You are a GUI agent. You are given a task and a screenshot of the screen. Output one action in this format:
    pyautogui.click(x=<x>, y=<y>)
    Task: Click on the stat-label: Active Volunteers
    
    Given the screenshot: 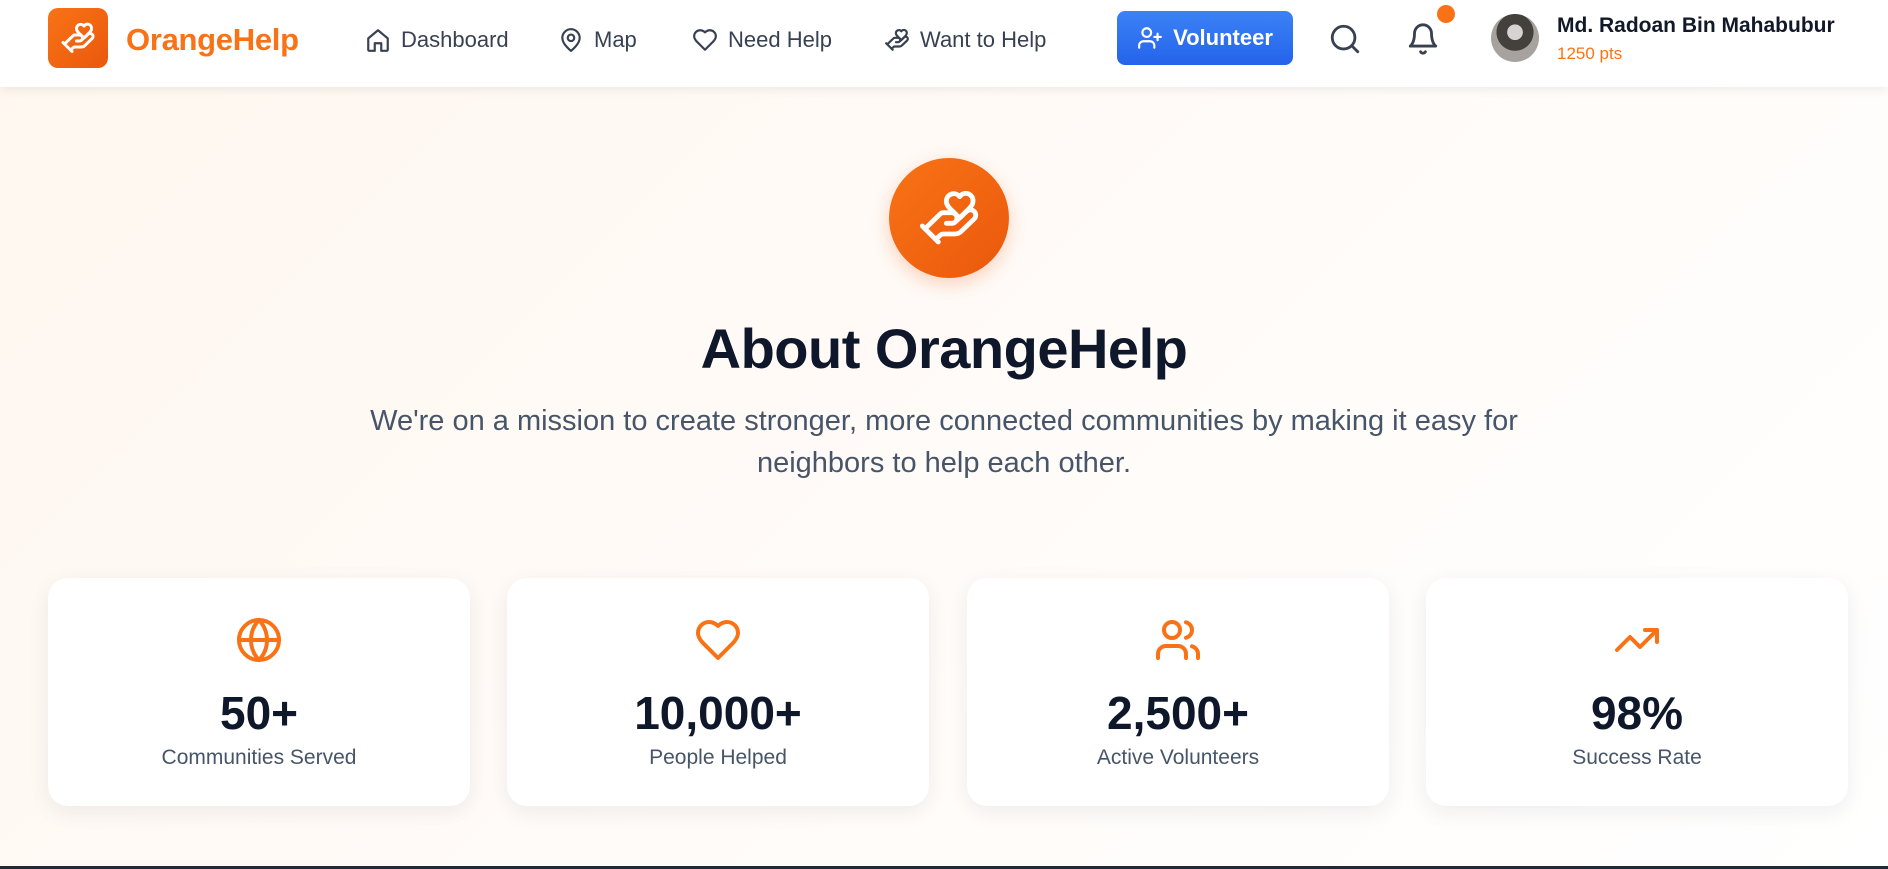 What is the action you would take?
    pyautogui.click(x=1178, y=757)
    